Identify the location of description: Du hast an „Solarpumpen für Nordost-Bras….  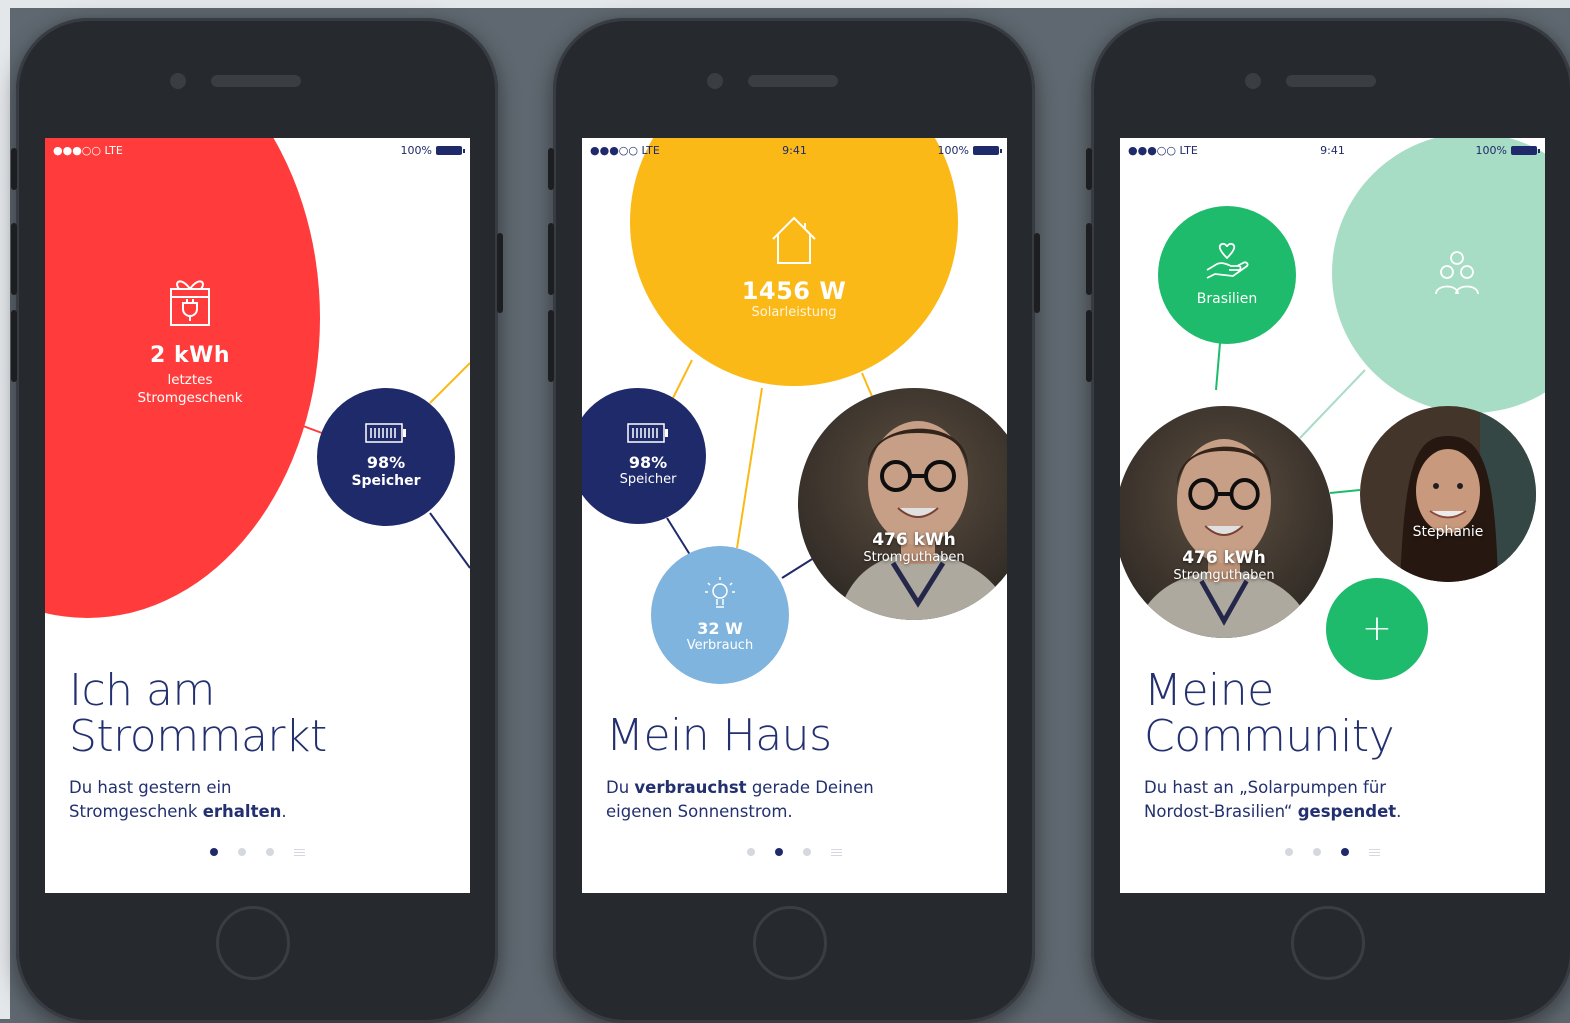
(1299, 800).